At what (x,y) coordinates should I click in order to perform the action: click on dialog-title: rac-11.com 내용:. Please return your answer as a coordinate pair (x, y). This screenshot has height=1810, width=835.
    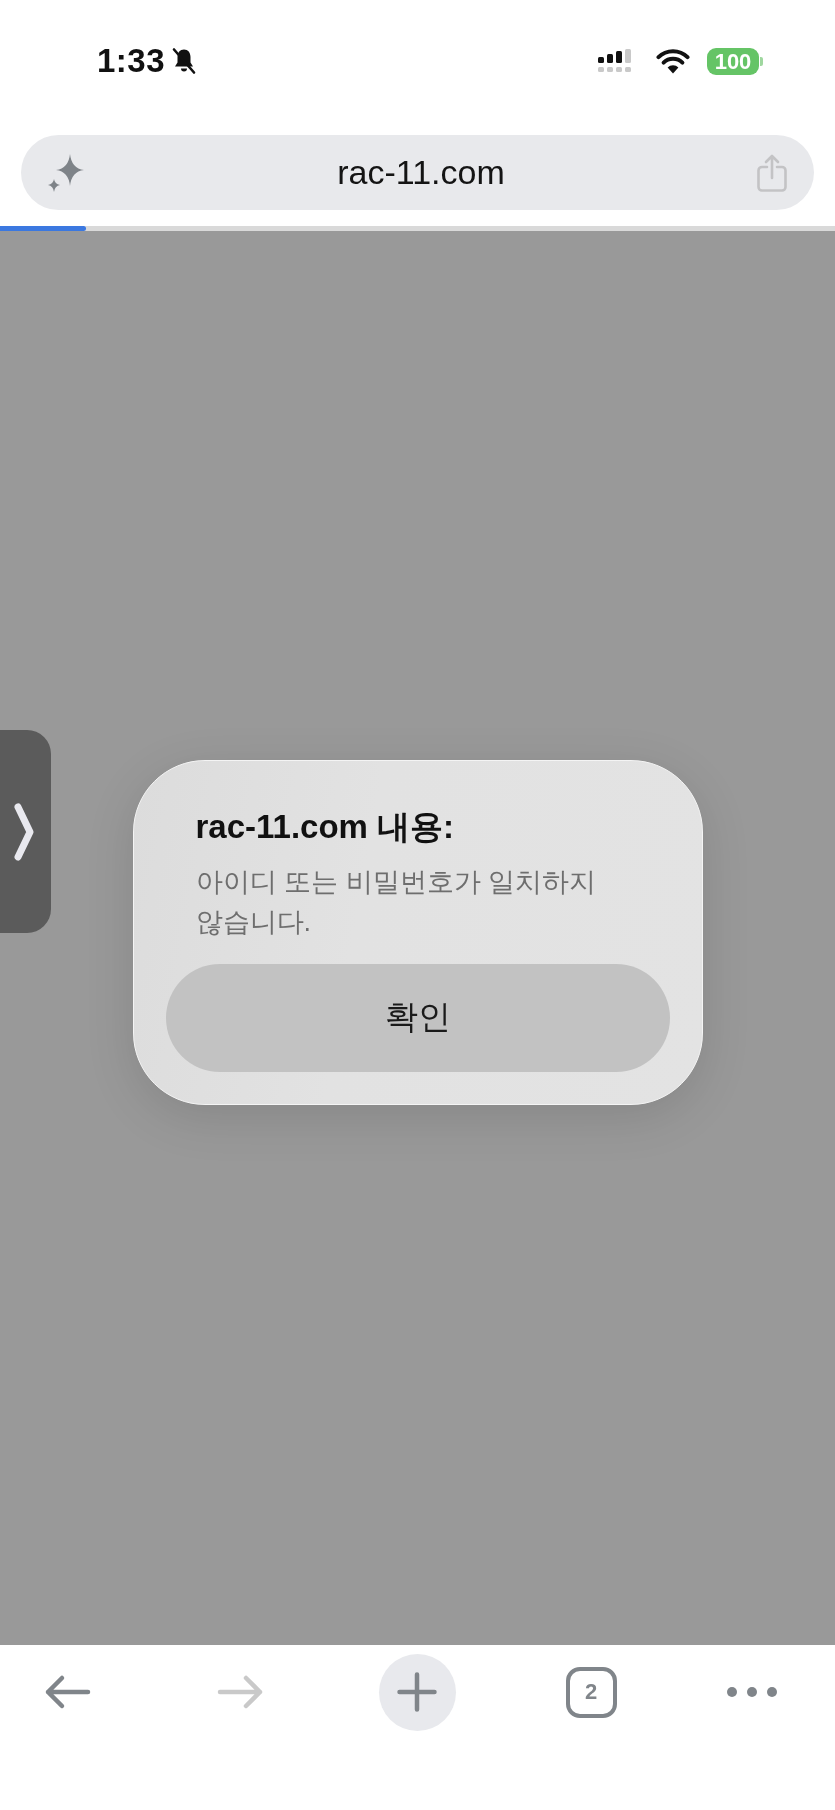
    Looking at the image, I should click on (325, 826).